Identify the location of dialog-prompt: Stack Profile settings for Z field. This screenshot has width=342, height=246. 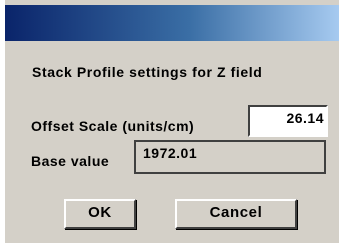
(147, 72).